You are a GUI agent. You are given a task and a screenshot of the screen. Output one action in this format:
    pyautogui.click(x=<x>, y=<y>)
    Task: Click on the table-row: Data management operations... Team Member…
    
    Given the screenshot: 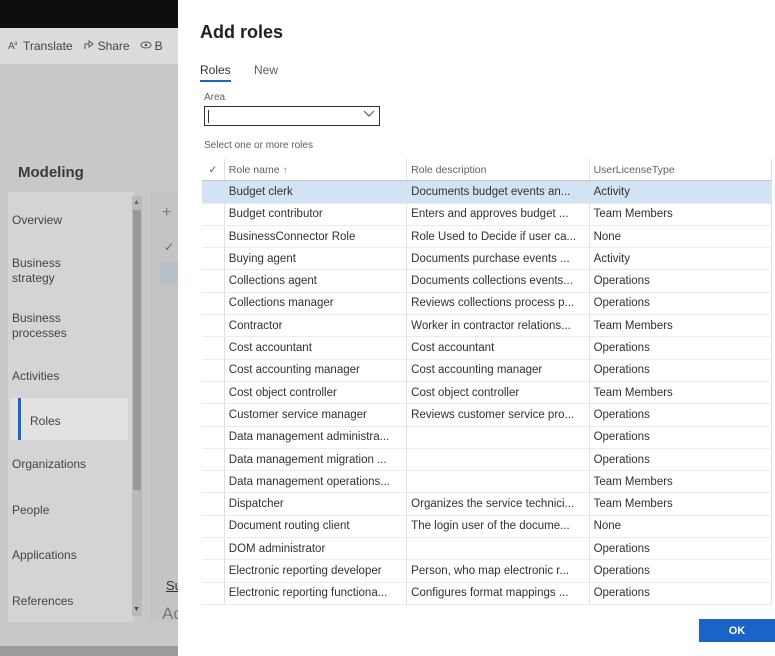 What is the action you would take?
    pyautogui.click(x=487, y=482)
    